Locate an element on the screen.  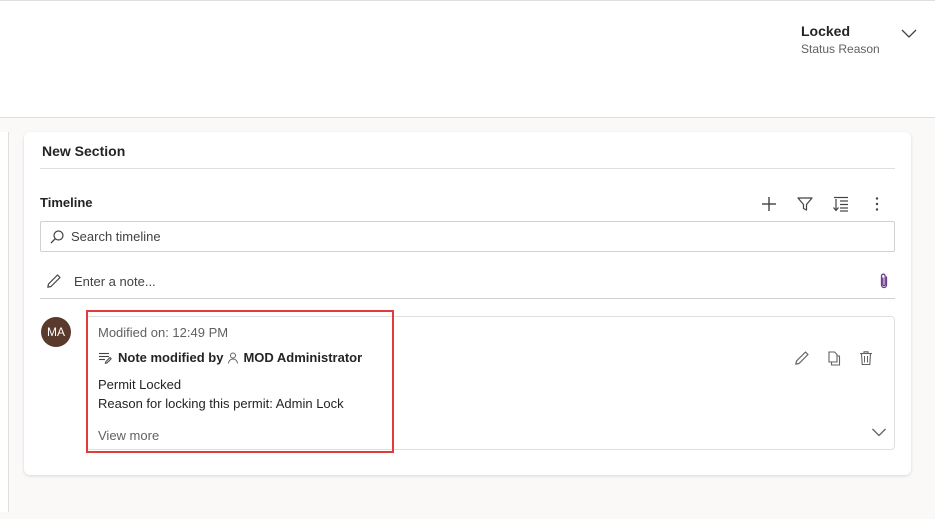
copy-button is located at coordinates (834, 358).